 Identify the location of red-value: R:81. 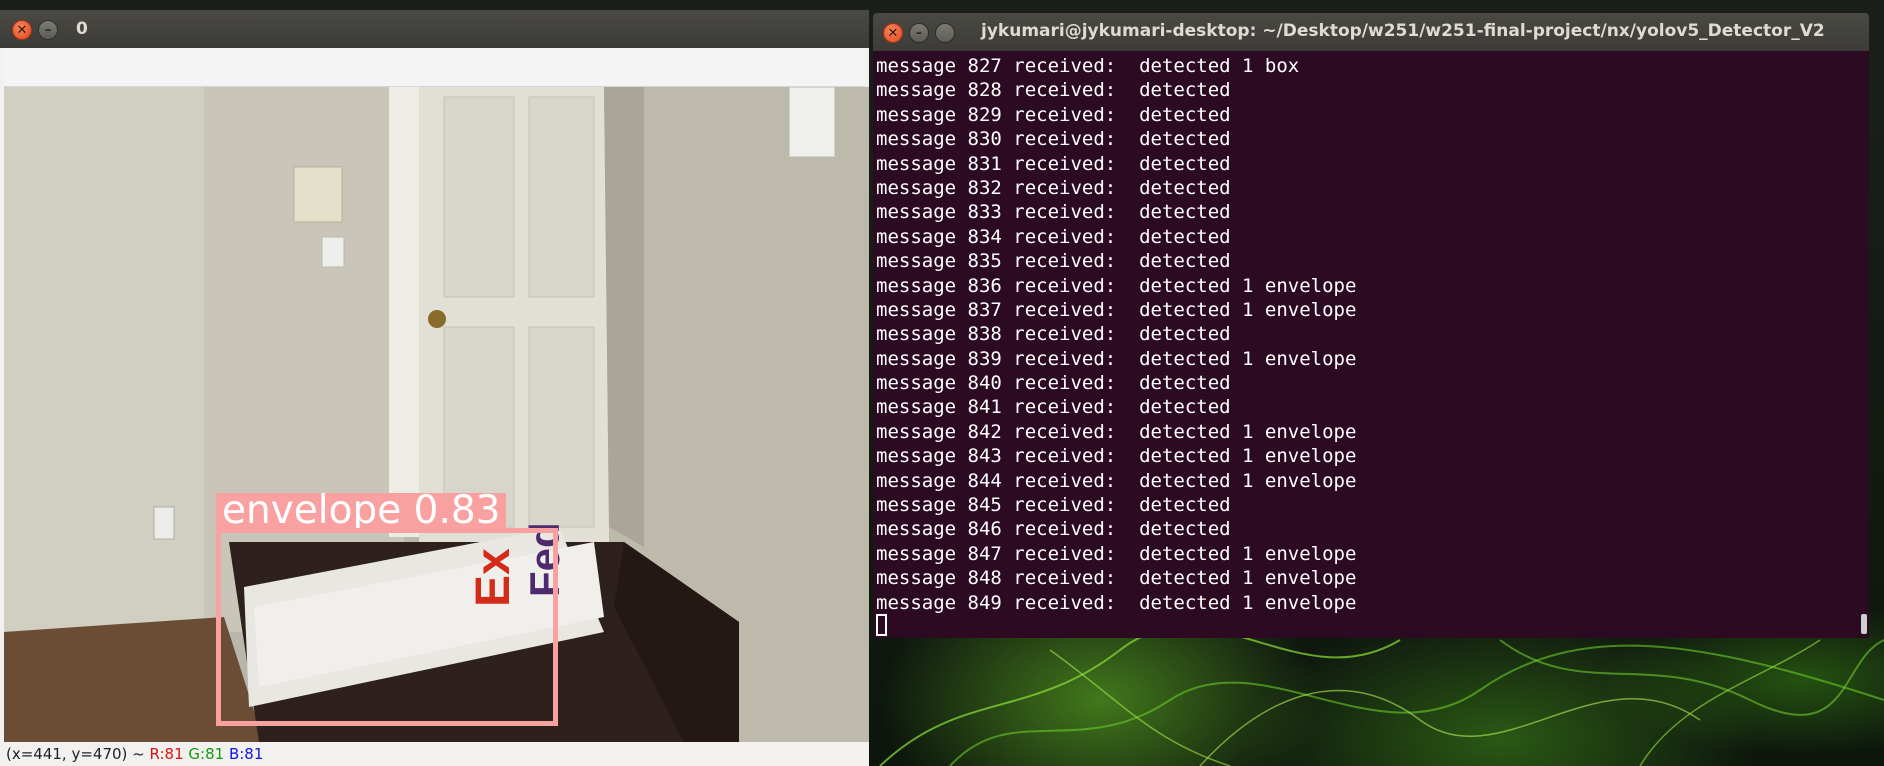
(166, 754).